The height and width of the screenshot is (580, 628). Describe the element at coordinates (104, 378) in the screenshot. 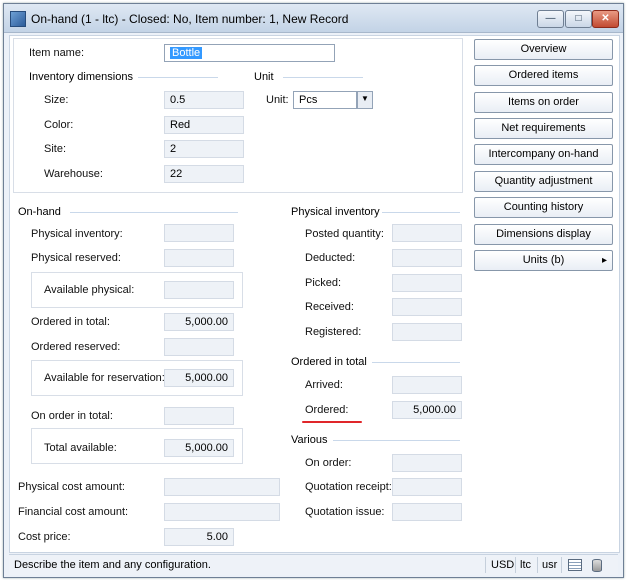

I see `available-for-reservation-label: Available for reservation:` at that location.